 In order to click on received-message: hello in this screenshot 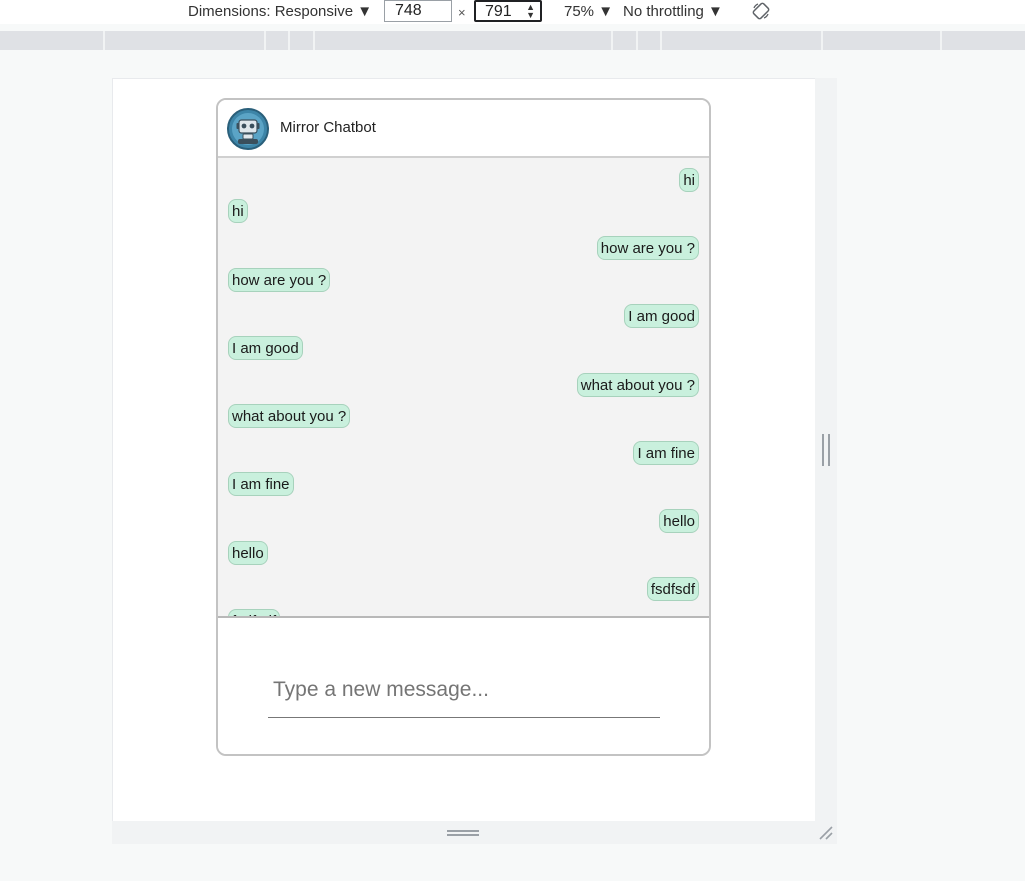, I will do `click(248, 553)`.